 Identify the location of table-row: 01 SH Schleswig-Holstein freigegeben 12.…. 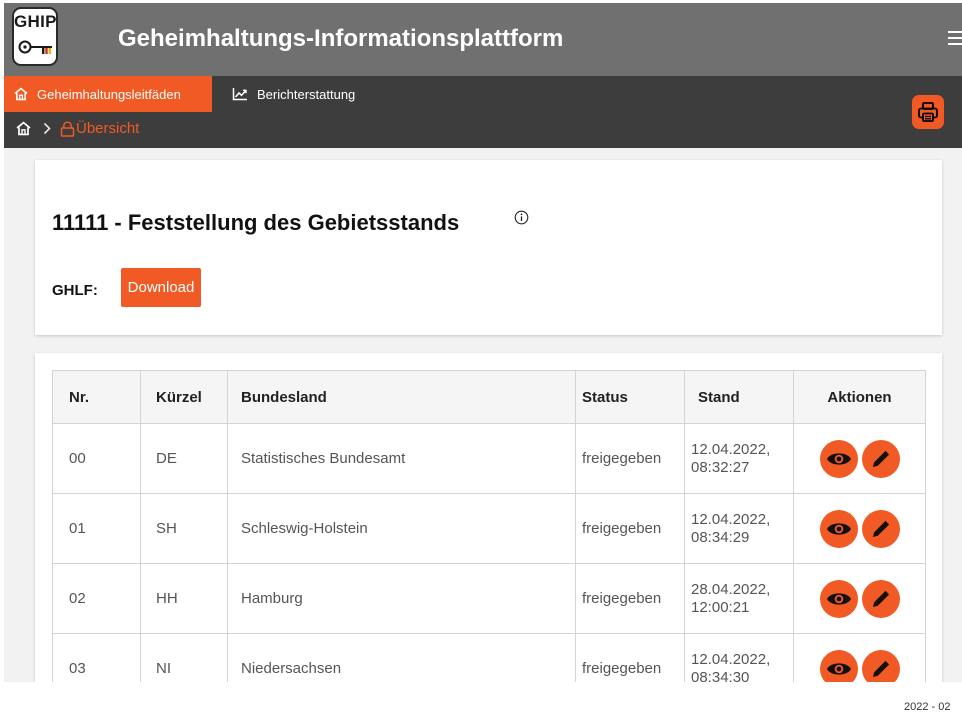
(489, 528).